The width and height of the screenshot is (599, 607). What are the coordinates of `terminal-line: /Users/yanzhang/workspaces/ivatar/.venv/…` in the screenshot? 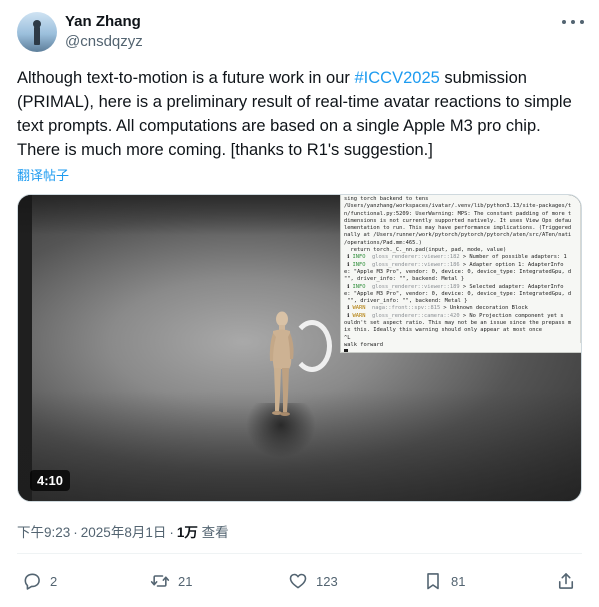 It's located at (462, 206).